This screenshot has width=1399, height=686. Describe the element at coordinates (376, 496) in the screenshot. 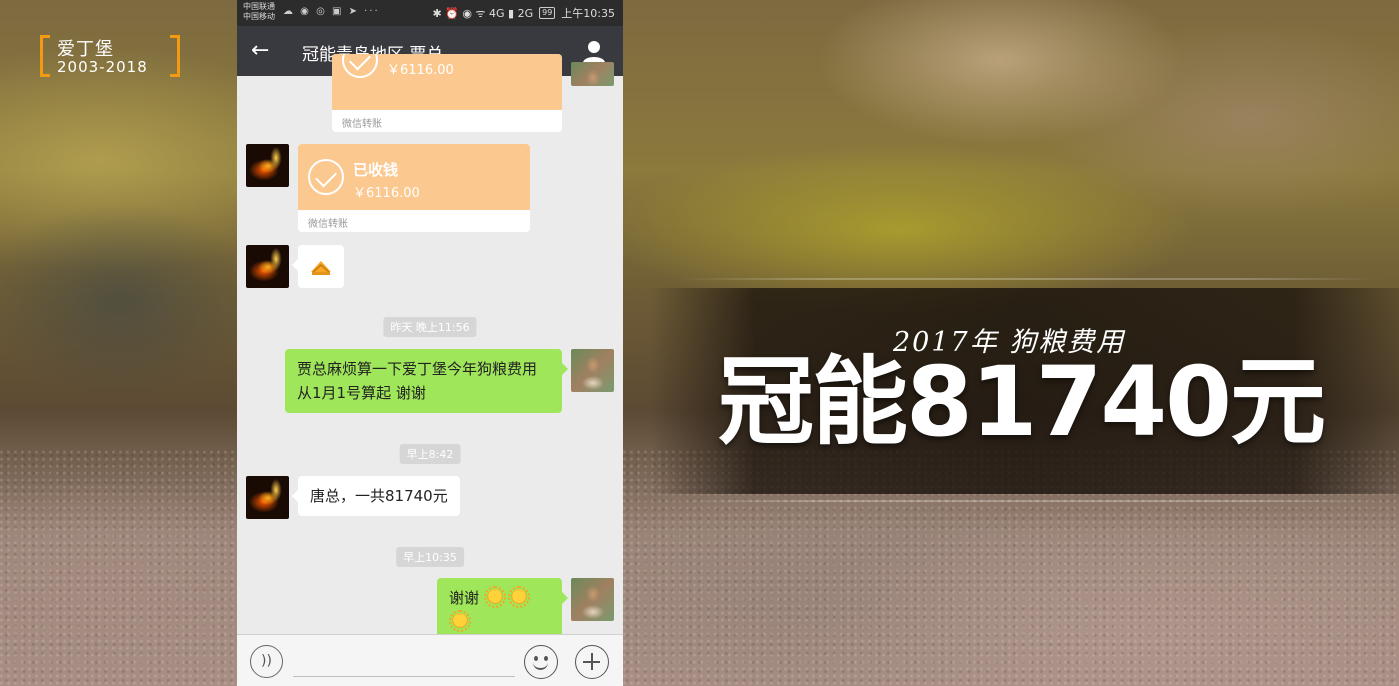

I see `message-received: 唐总，一共81740元` at that location.